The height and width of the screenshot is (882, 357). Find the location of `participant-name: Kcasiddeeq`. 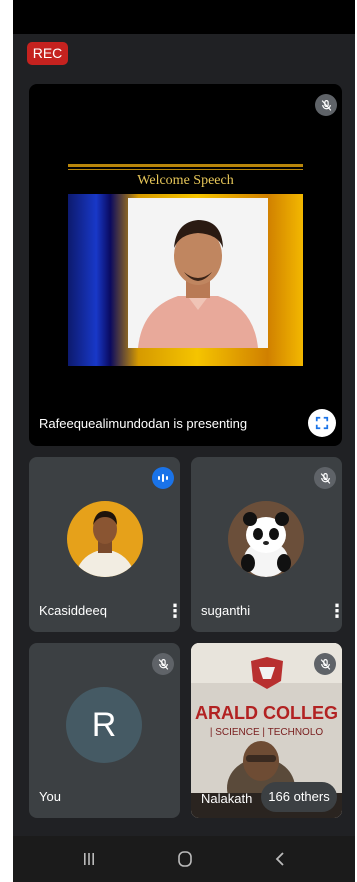

participant-name: Kcasiddeeq is located at coordinates (73, 610).